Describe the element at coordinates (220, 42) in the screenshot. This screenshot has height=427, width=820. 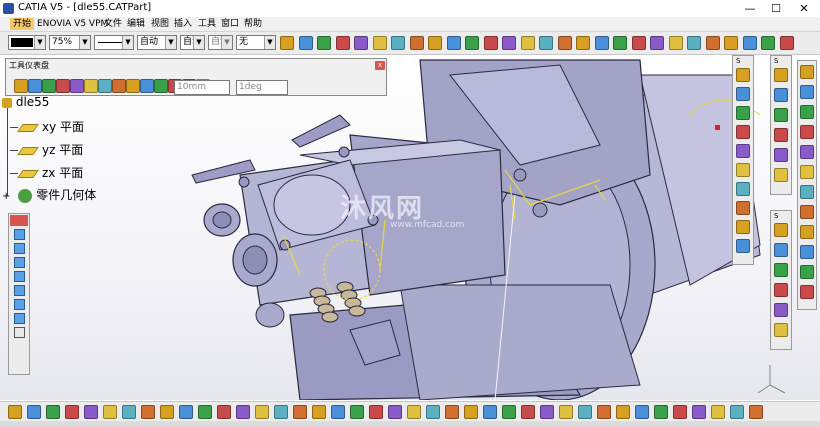
I see `layer-select: 自动 ▼` at that location.